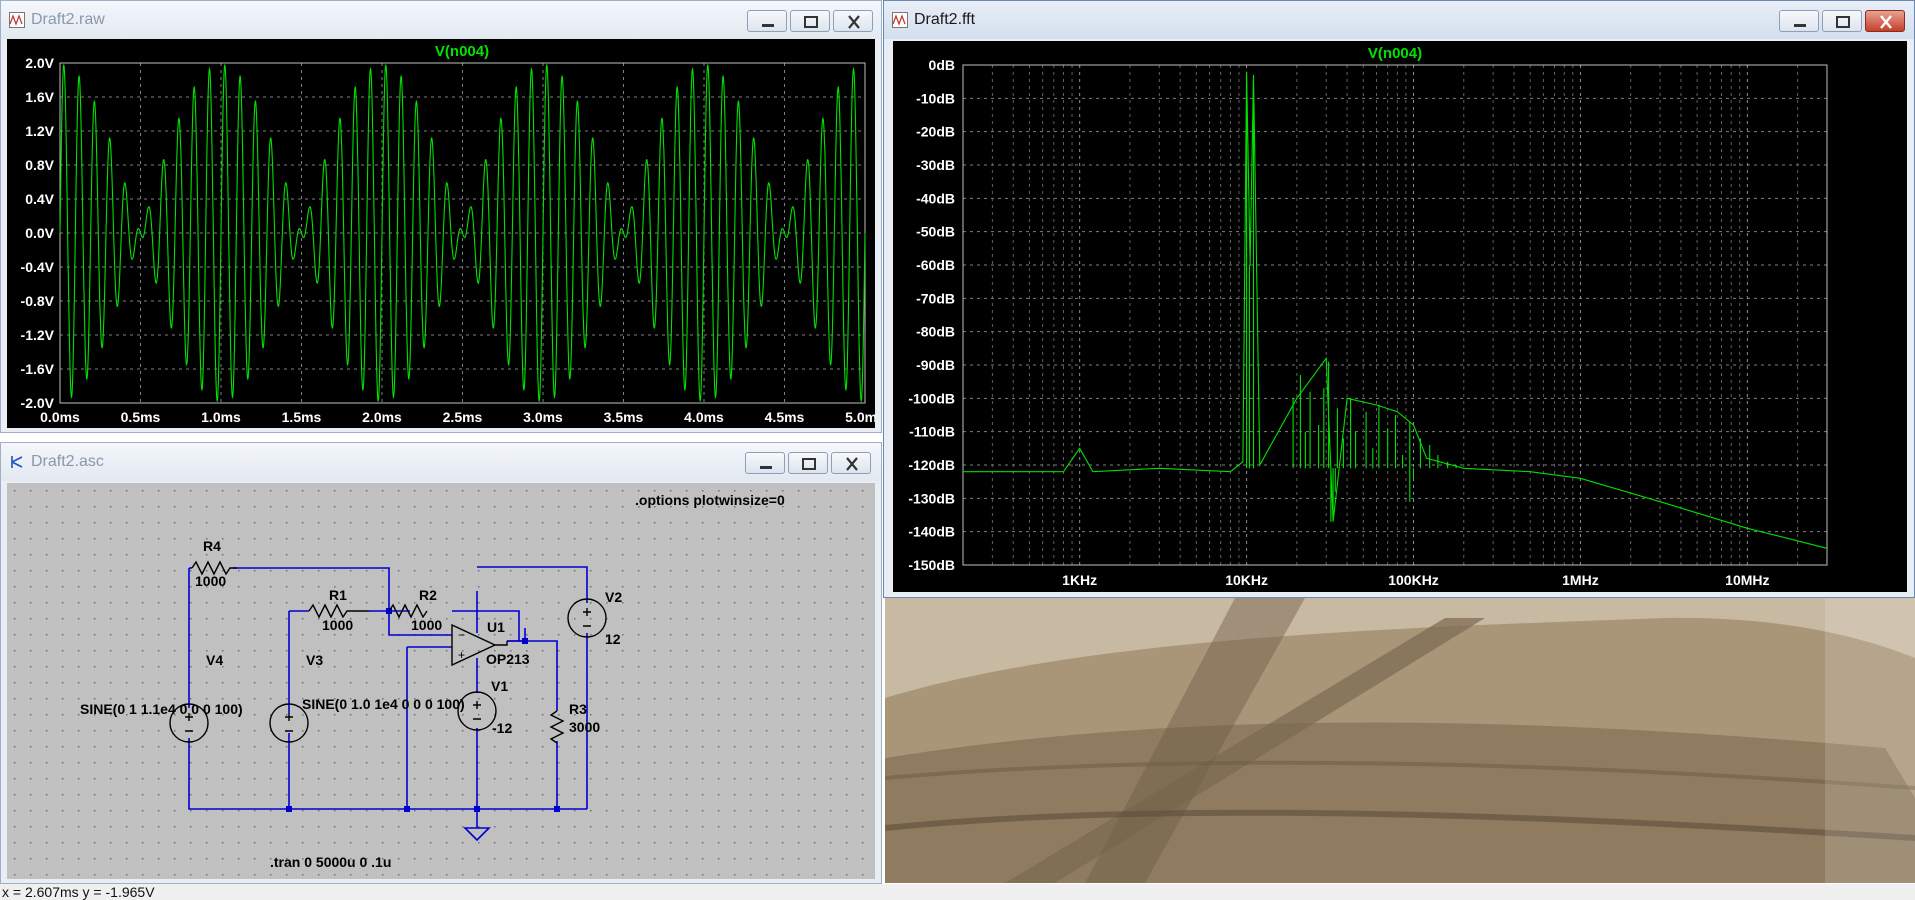 The width and height of the screenshot is (1915, 900). Describe the element at coordinates (441, 20) in the screenshot. I see `raw-window-titlebar: Draft2.raw` at that location.